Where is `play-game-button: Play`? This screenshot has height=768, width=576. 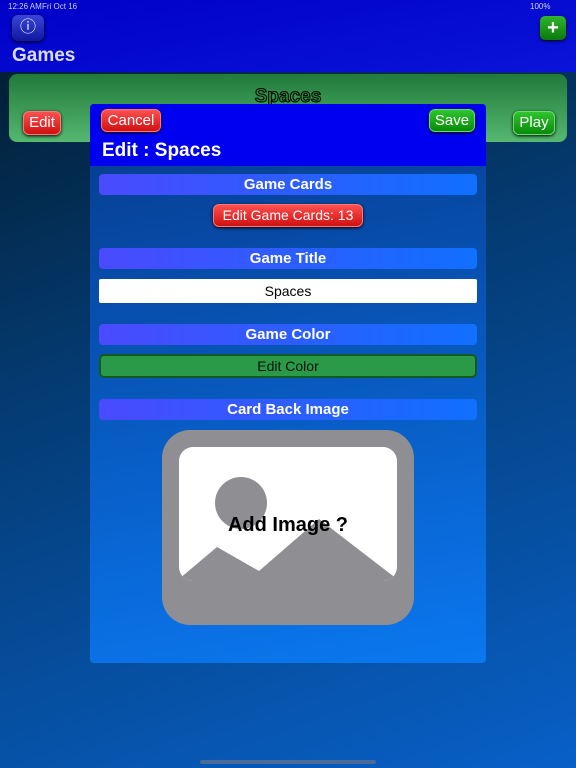
play-game-button: Play is located at coordinates (534, 123).